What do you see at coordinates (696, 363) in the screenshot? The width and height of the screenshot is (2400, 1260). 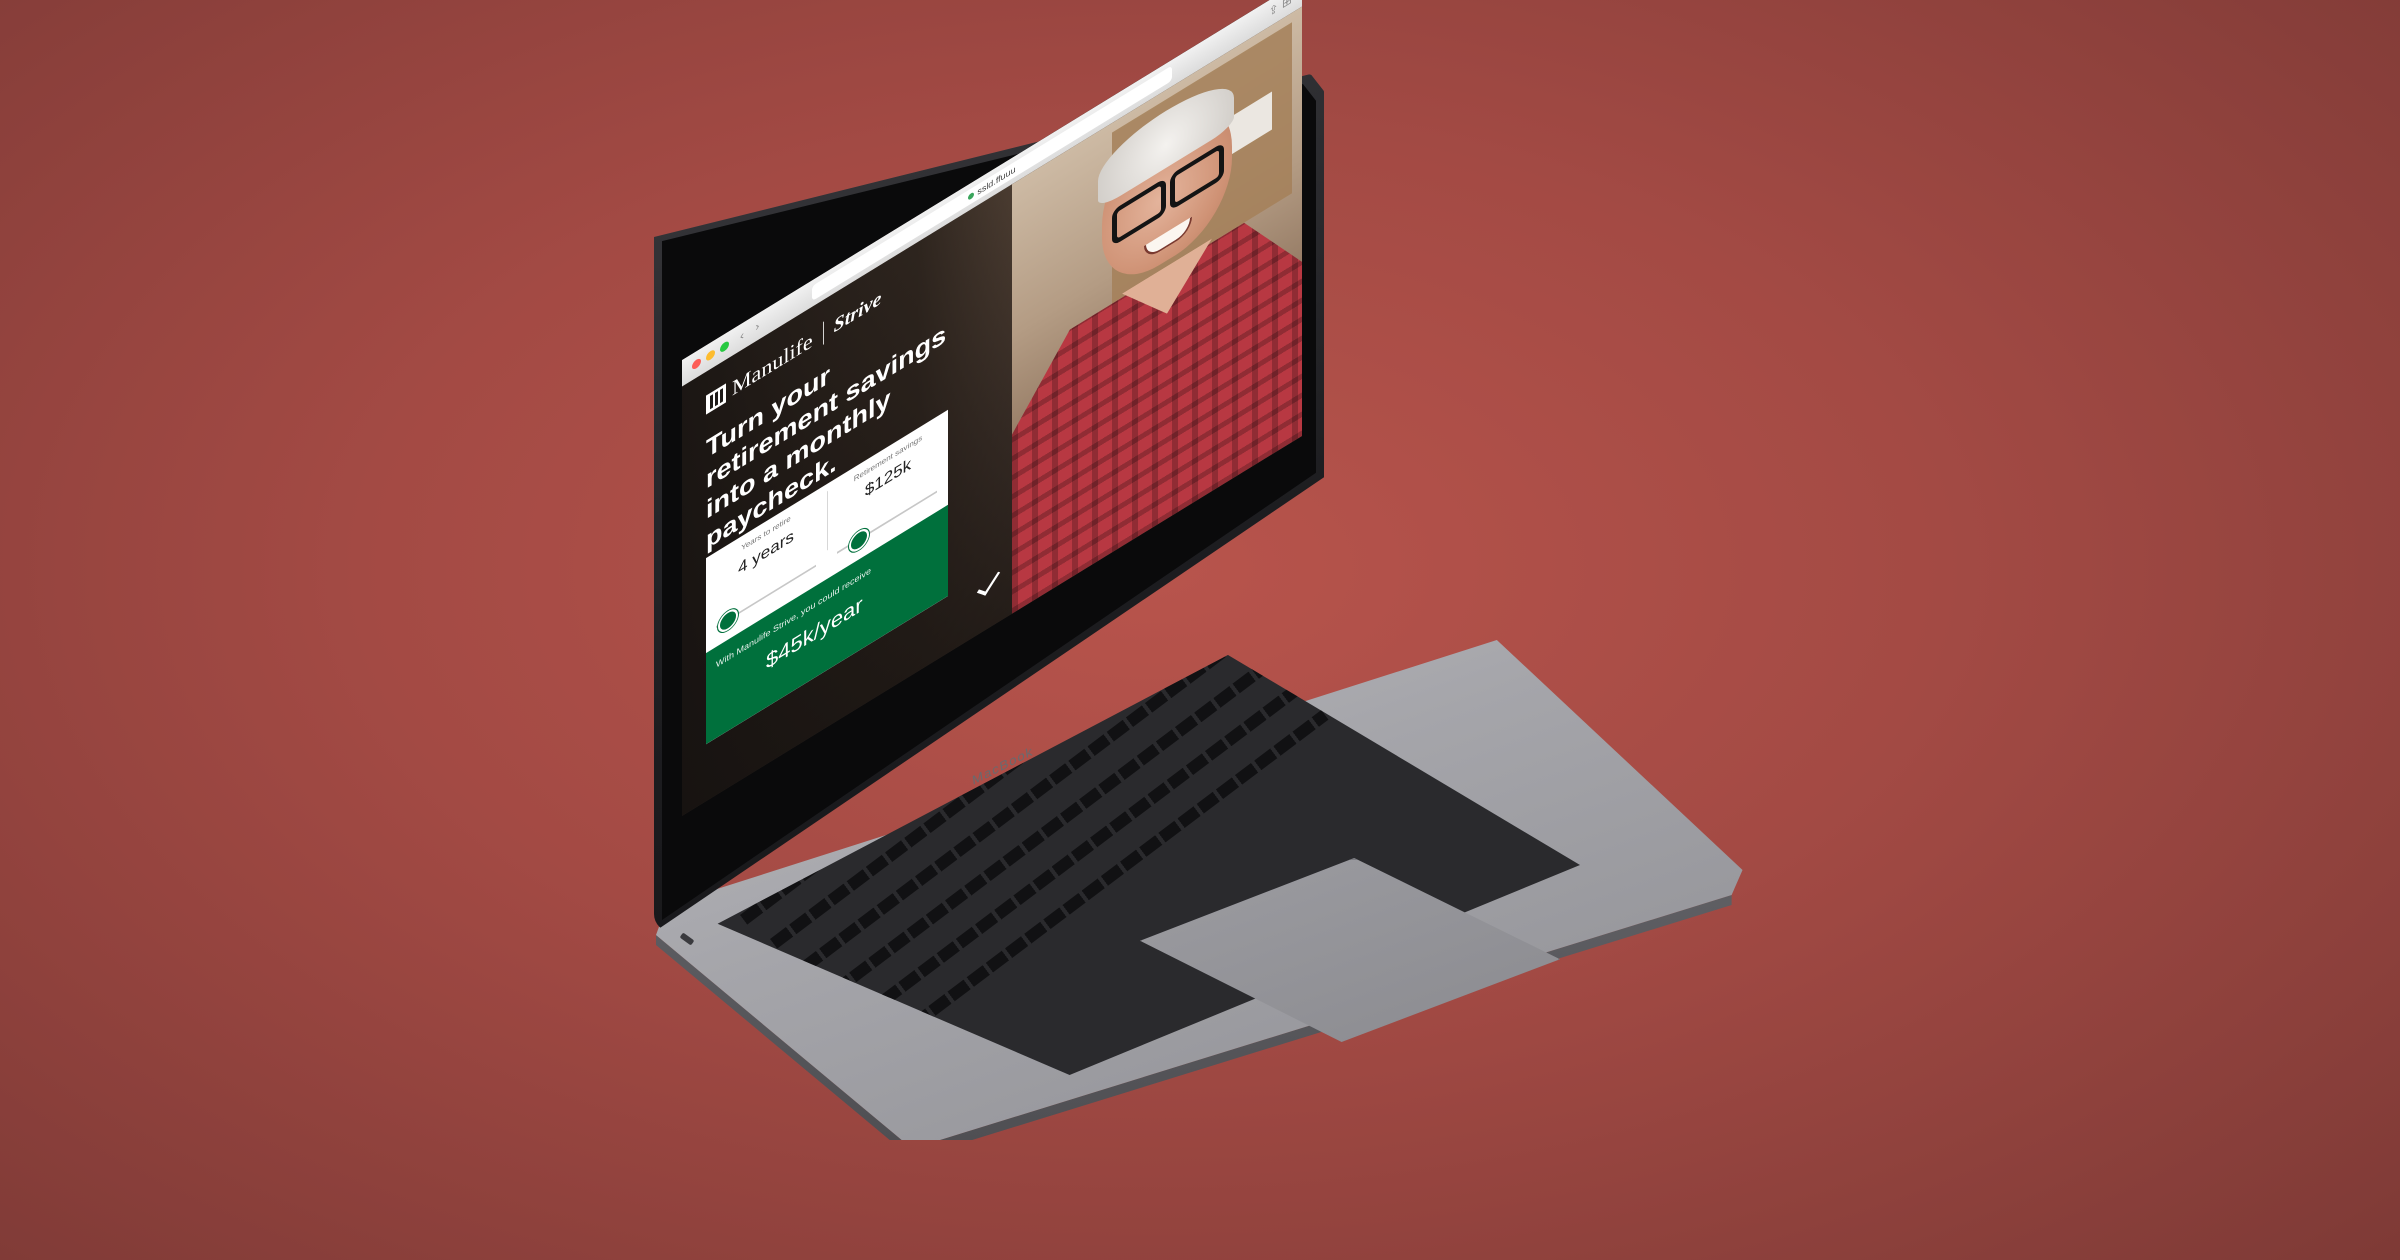 I see `close-window-button` at bounding box center [696, 363].